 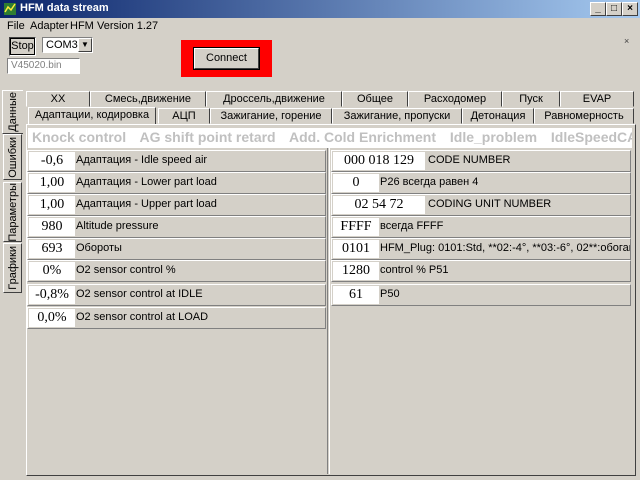 What do you see at coordinates (597, 99) in the screenshot?
I see `tab-evap: EVAP` at bounding box center [597, 99].